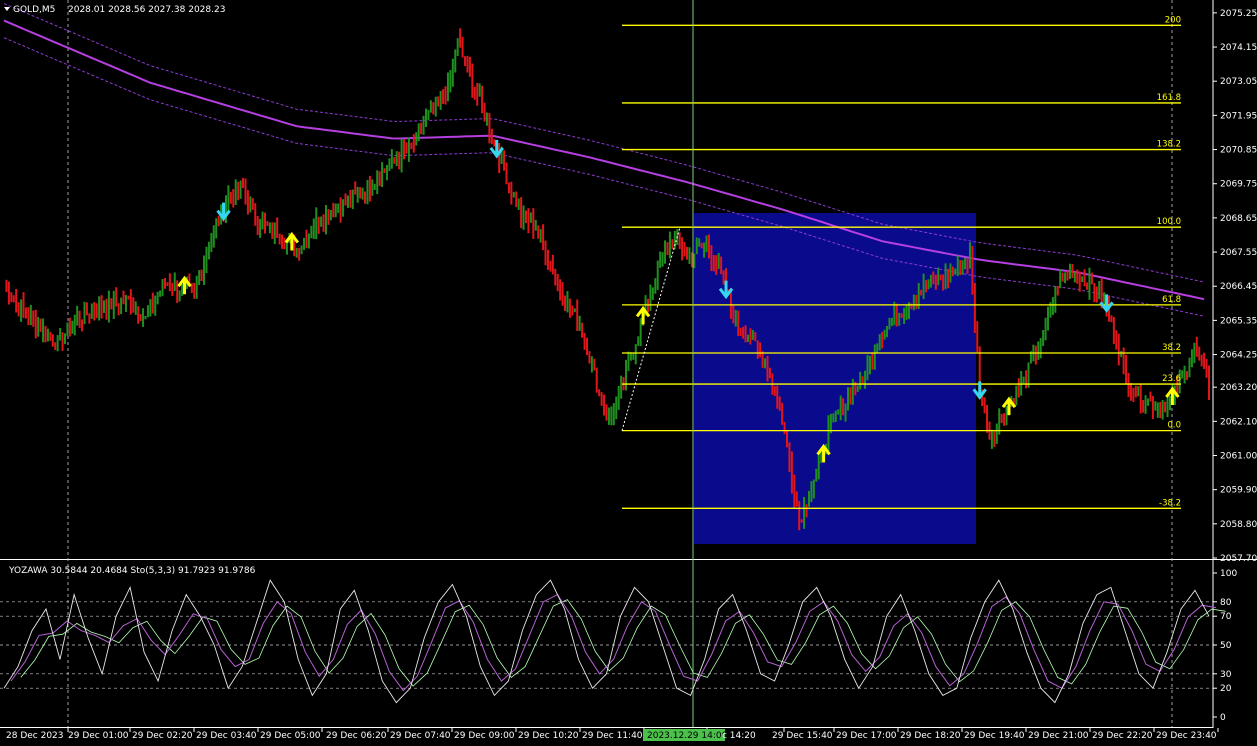  Describe the element at coordinates (484, 736) in the screenshot. I see `time-tick-label: 29 Dec 09:00` at that location.